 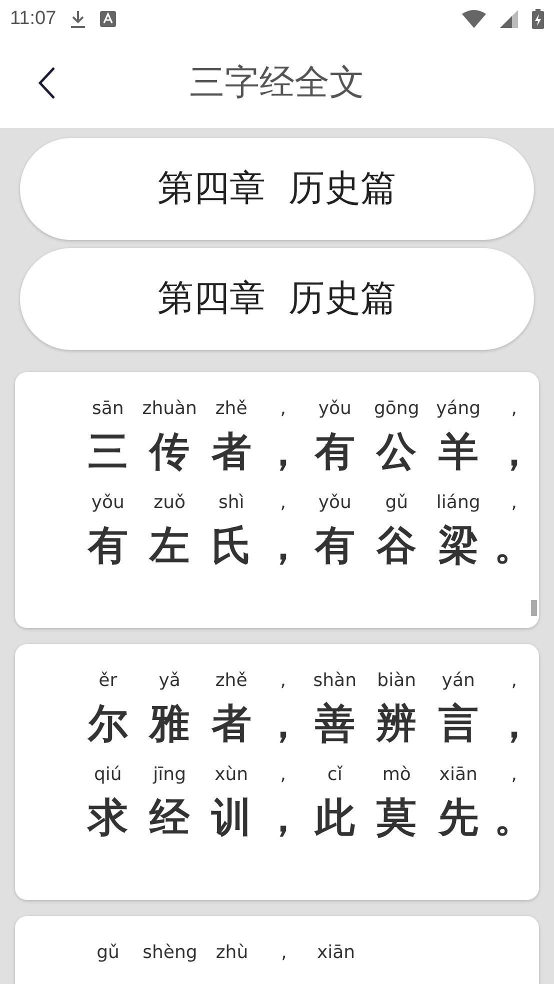 What do you see at coordinates (396, 452) in the screenshot?
I see `hanzi-text: 公` at bounding box center [396, 452].